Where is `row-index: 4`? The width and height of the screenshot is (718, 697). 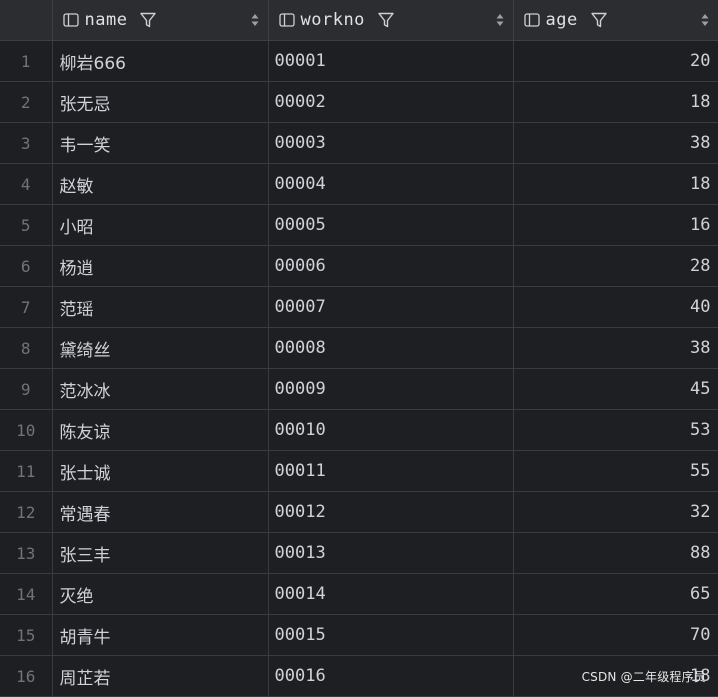 row-index: 4 is located at coordinates (26, 184).